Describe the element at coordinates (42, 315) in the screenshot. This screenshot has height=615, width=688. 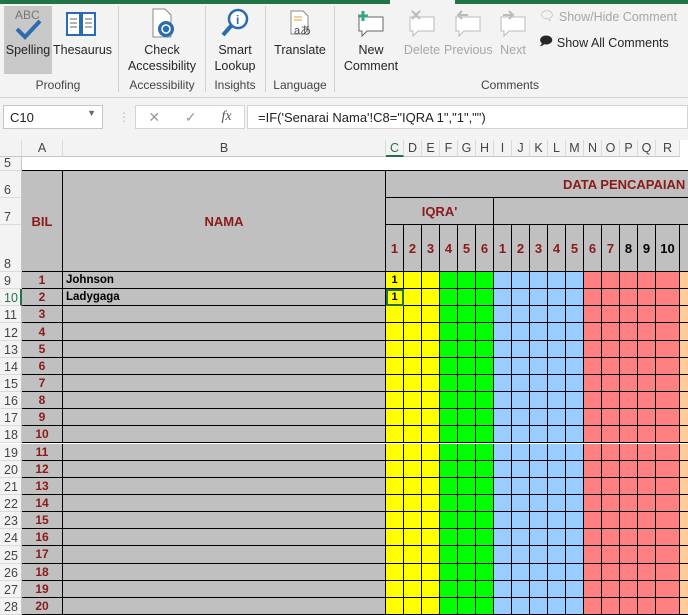
I see `bil-cell: 3` at that location.